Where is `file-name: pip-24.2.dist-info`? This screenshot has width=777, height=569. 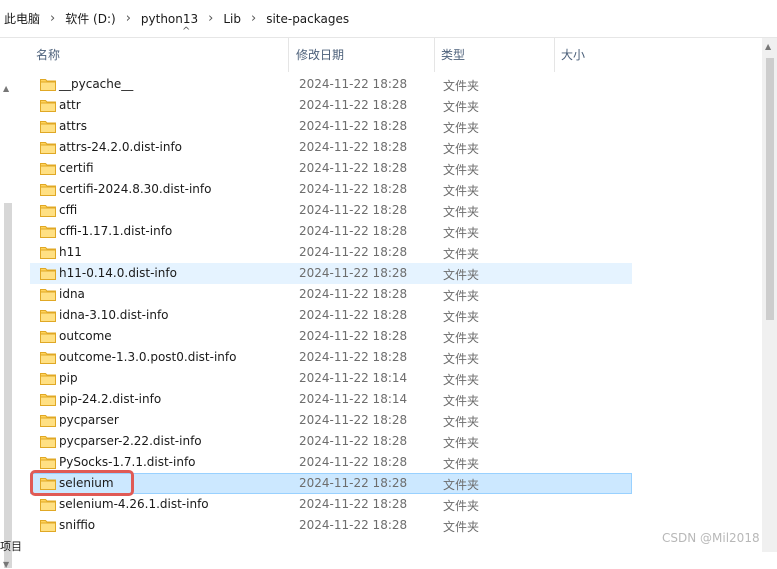 file-name: pip-24.2.dist-info is located at coordinates (110, 399).